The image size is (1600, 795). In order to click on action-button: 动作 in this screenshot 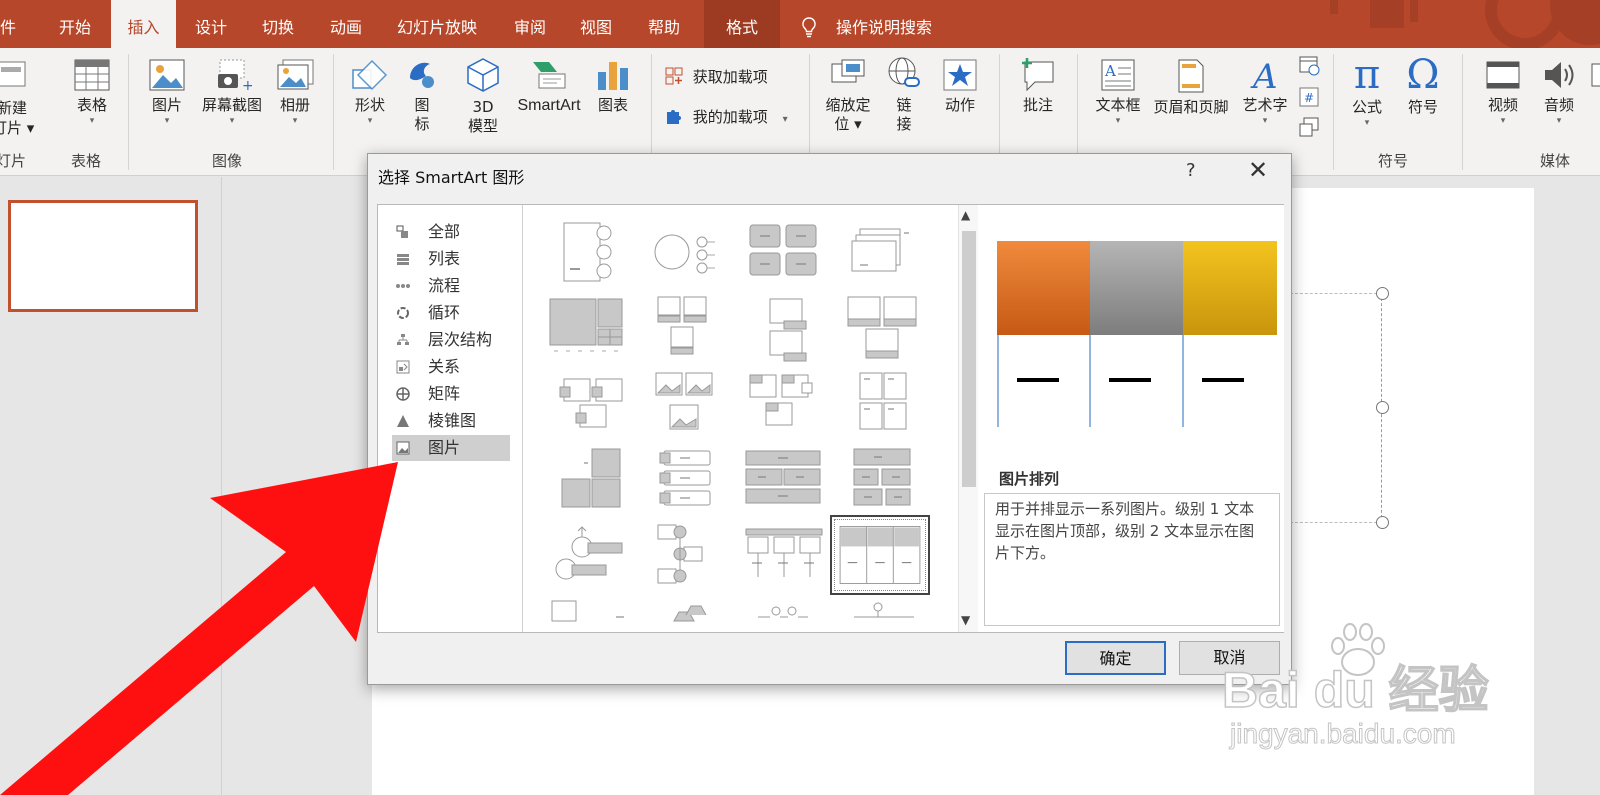, I will do `click(960, 86)`.